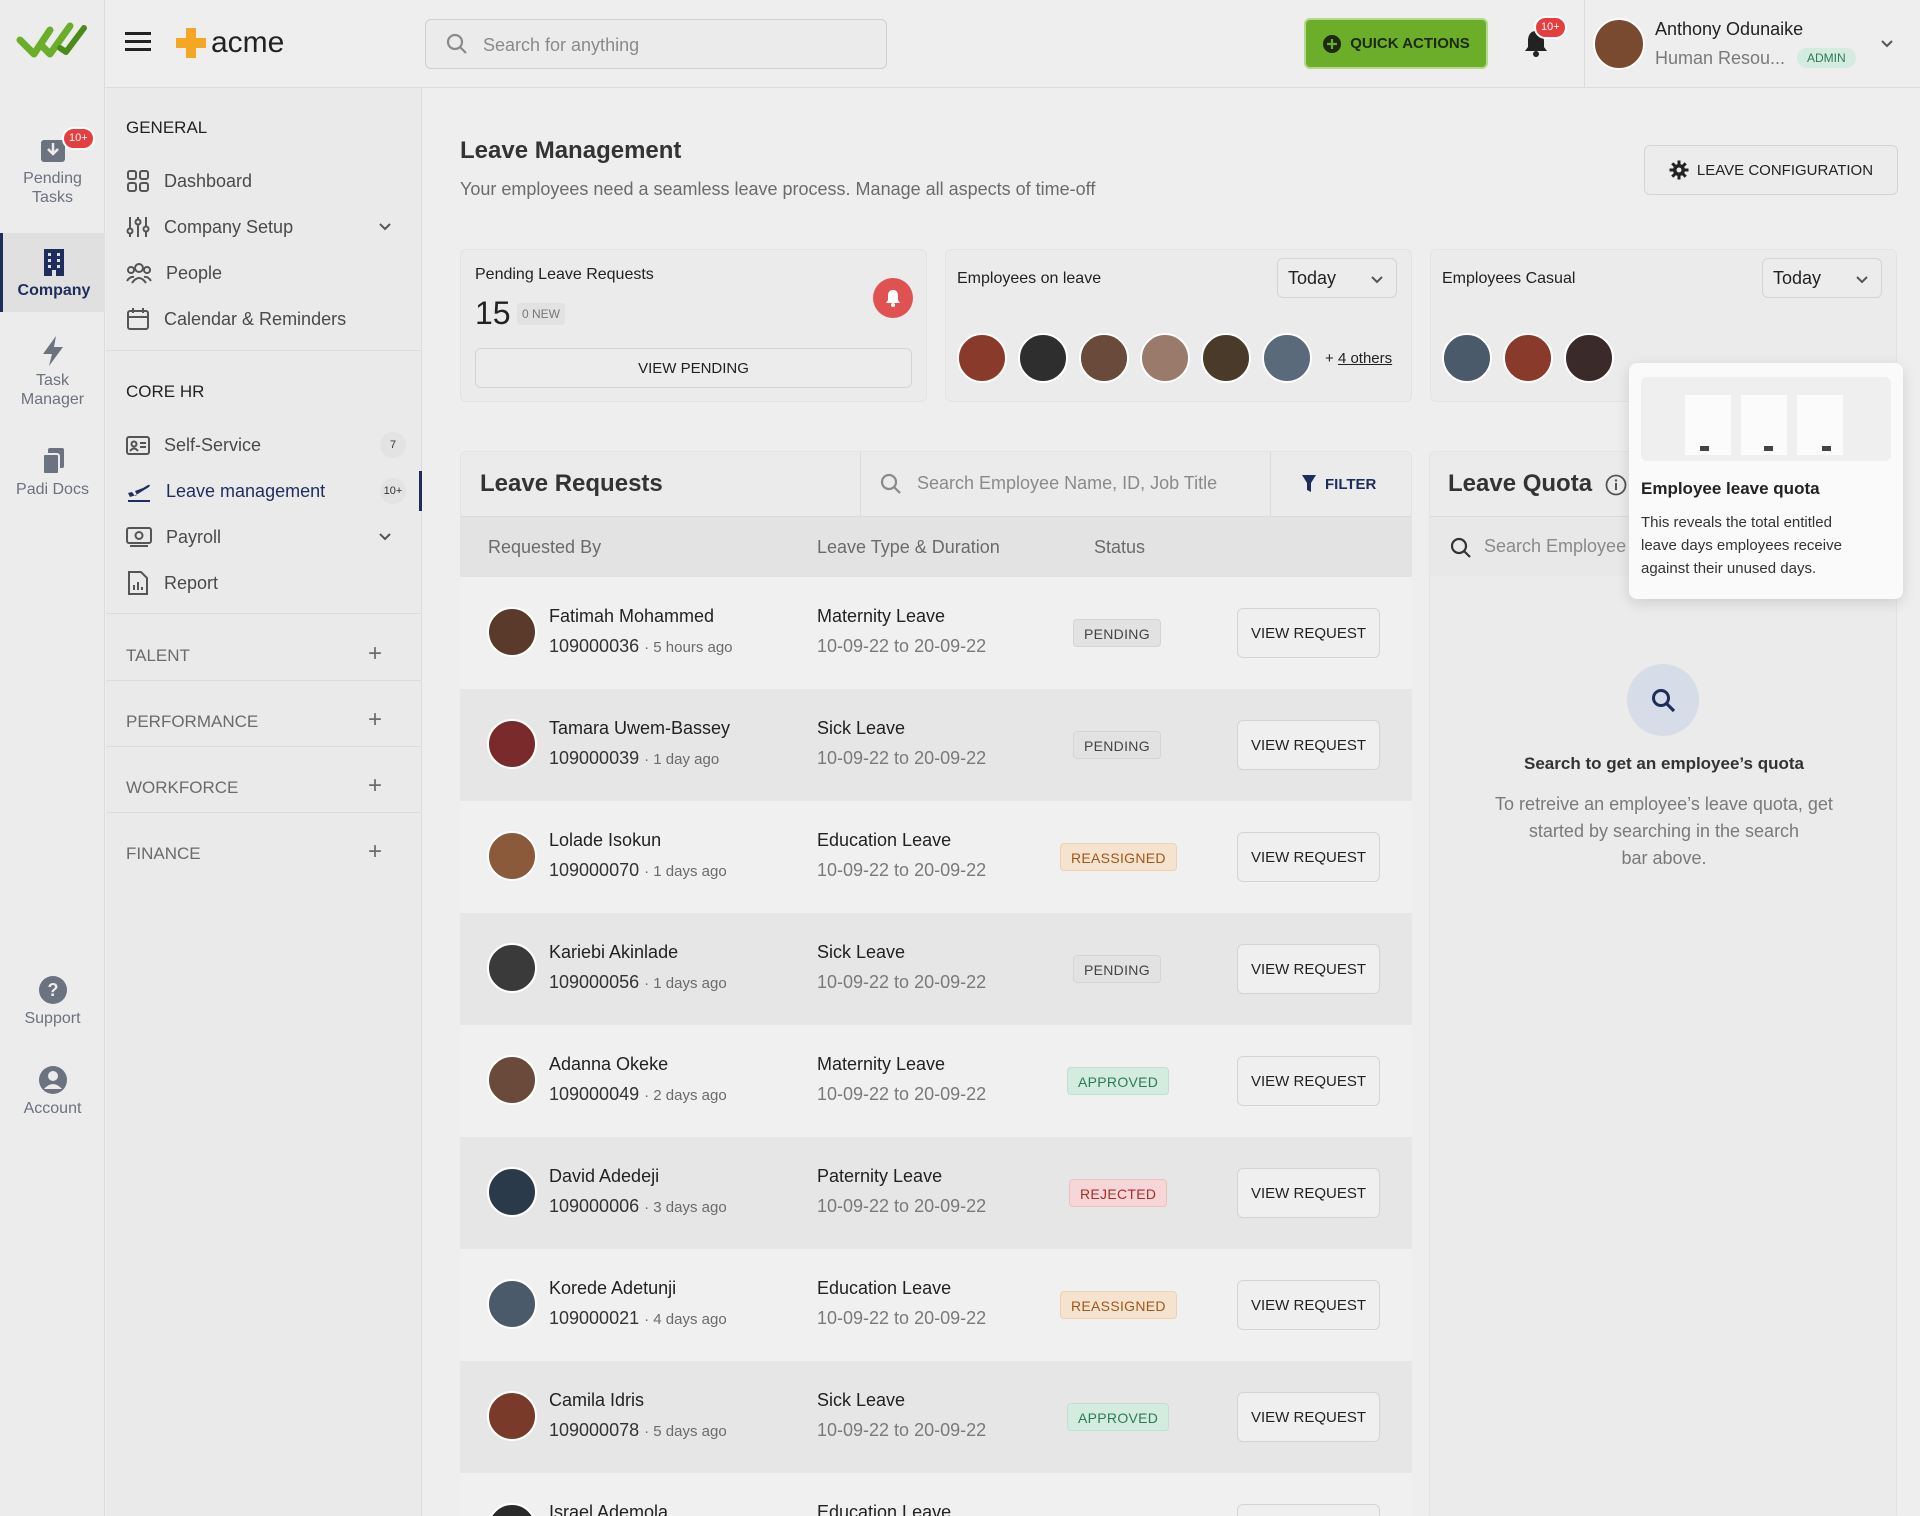 The image size is (1920, 1516). What do you see at coordinates (163, 853) in the screenshot?
I see `nav-section-finance-label: FINANCE` at bounding box center [163, 853].